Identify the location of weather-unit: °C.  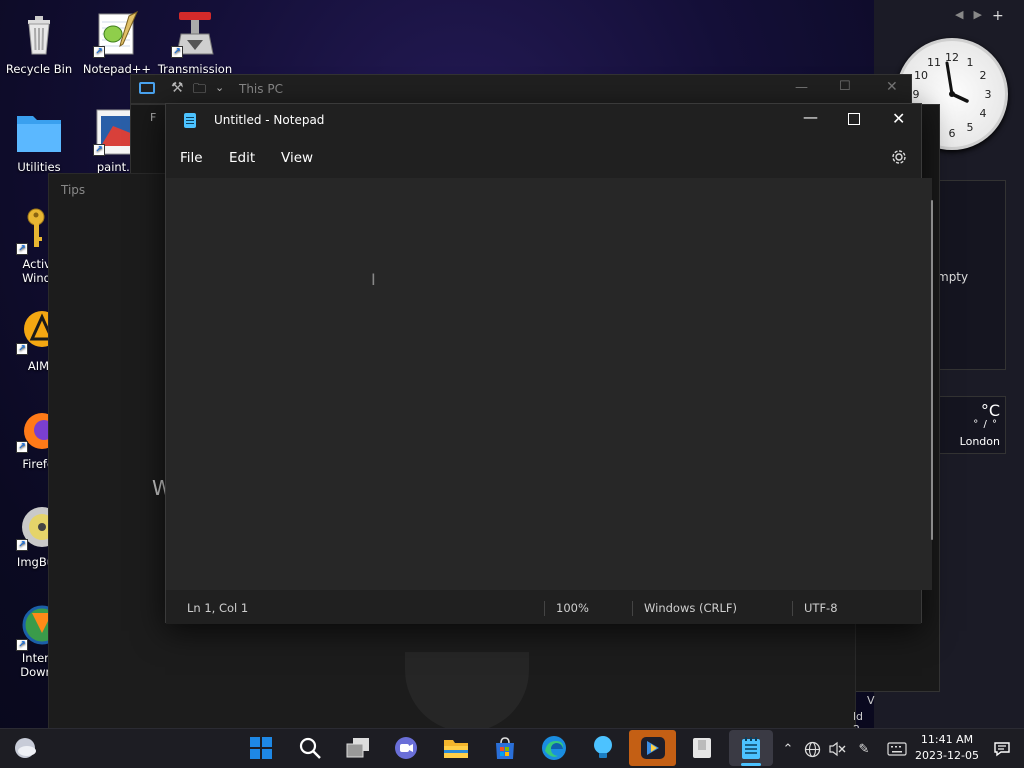
(990, 410).